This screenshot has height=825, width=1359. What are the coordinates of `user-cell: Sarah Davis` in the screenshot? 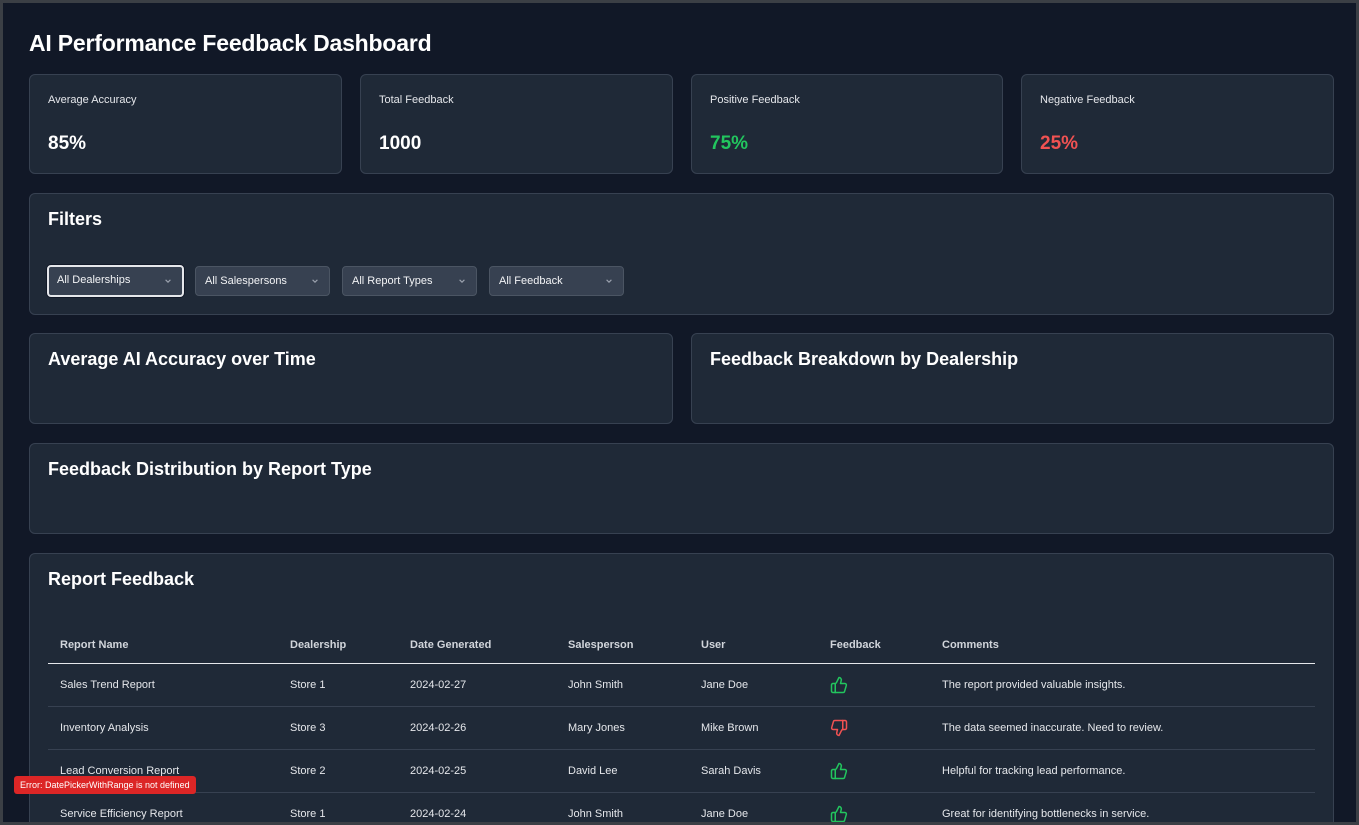 It's located at (753, 771).